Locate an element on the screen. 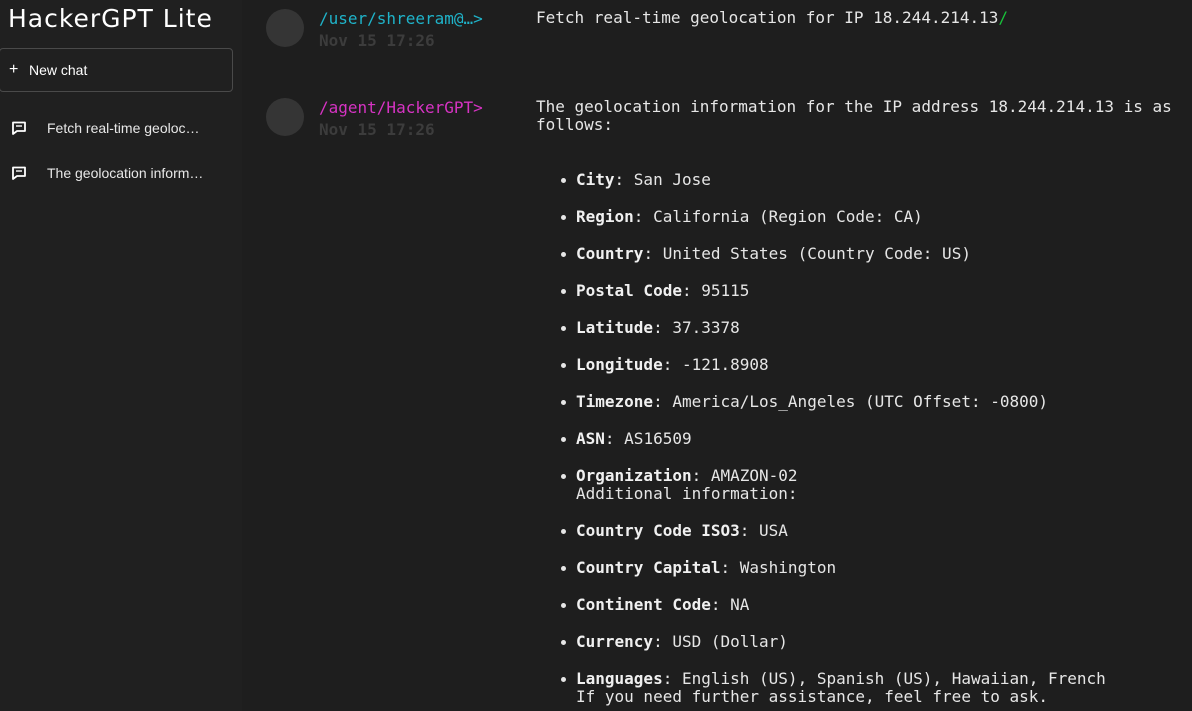 The height and width of the screenshot is (711, 1192). agent-avatar is located at coordinates (285, 117).